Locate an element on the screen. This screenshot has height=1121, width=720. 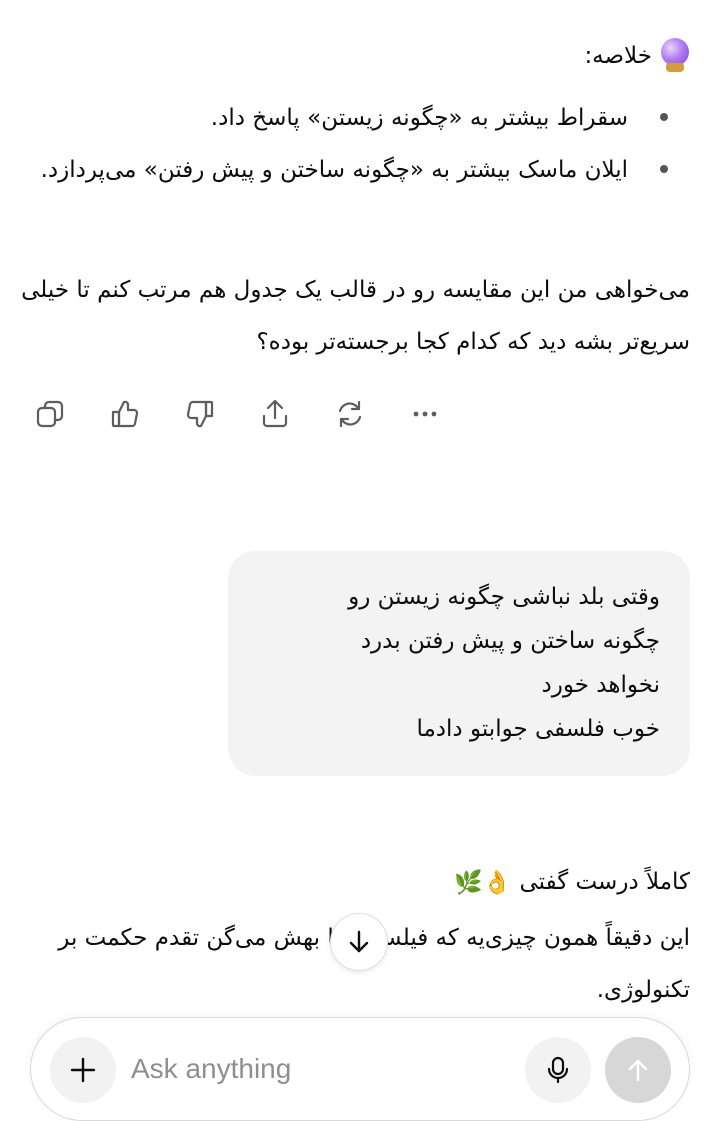
crystal-ball-icon is located at coordinates (675, 56).